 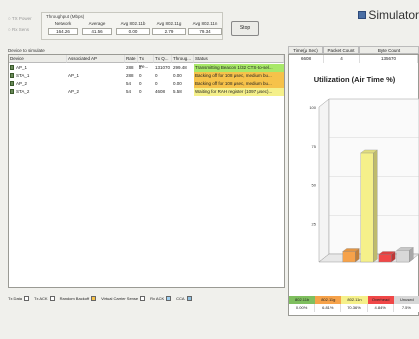 I want to click on y-tick-label: 25, so click(x=314, y=223).